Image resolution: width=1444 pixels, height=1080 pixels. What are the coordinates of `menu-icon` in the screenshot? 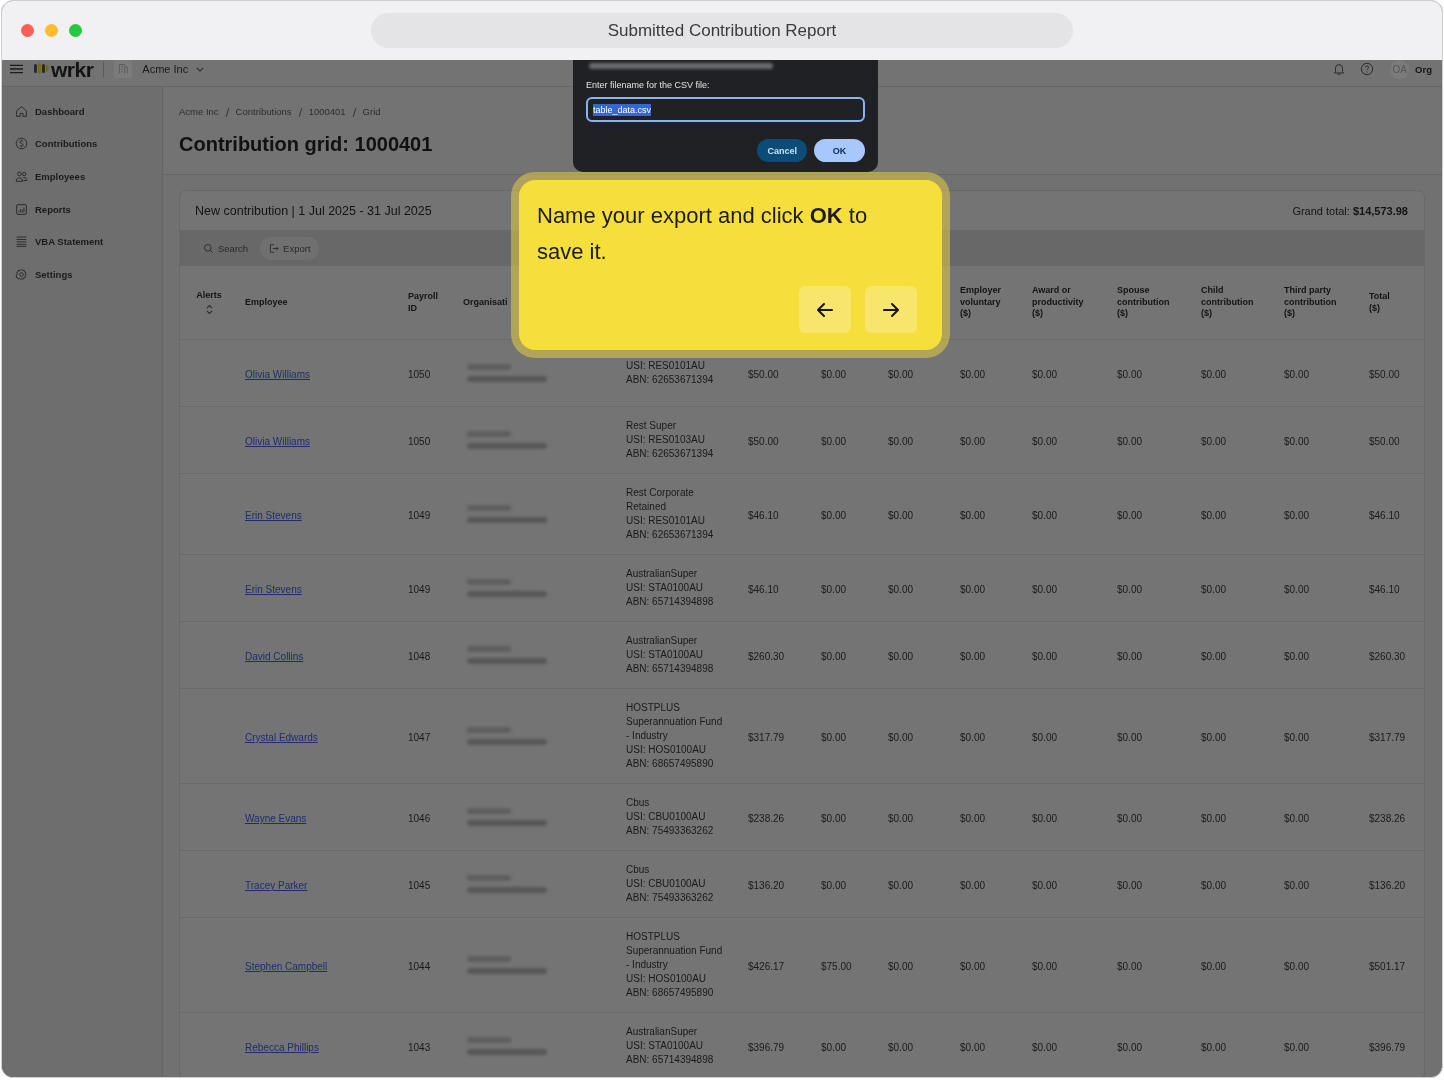 It's located at (16, 69).